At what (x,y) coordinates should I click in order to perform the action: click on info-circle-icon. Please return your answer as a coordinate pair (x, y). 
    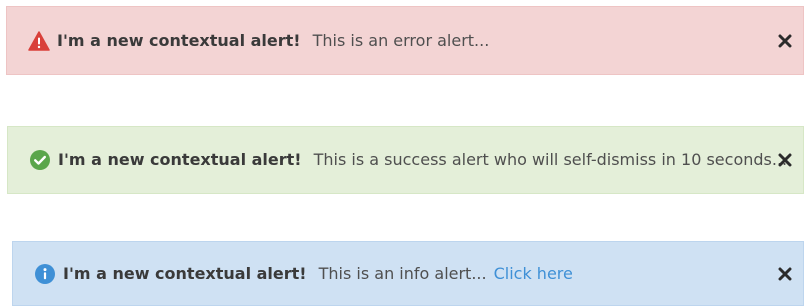
    Looking at the image, I should click on (45, 274).